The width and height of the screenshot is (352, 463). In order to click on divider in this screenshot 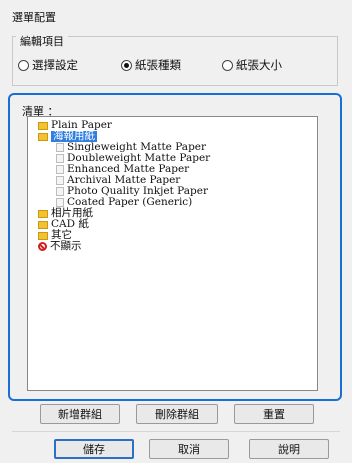, I will do `click(176, 431)`.